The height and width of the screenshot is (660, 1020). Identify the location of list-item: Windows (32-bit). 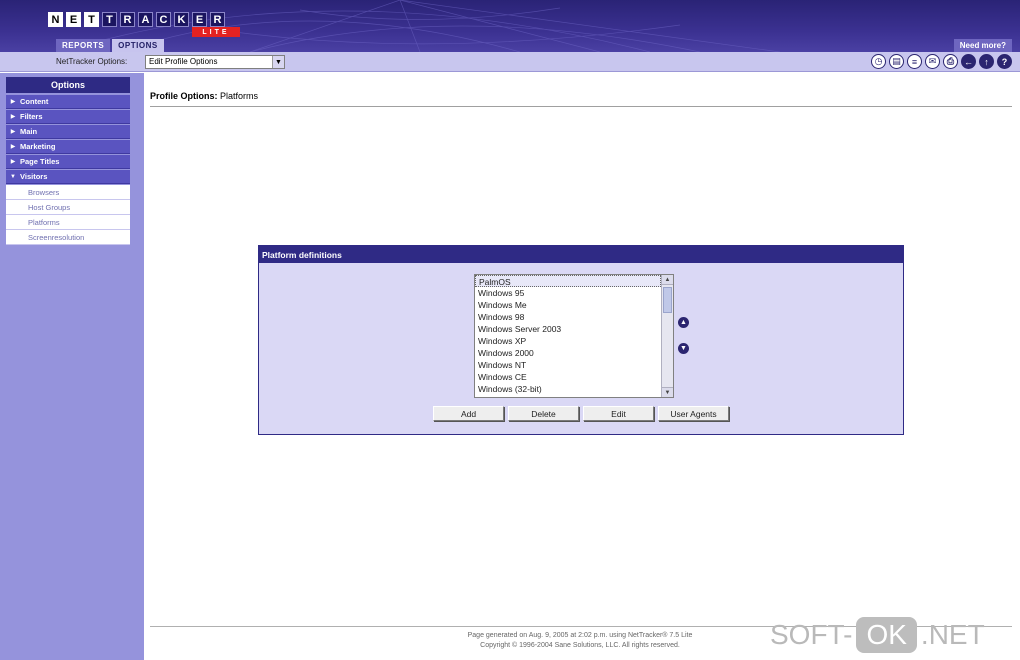
(568, 389).